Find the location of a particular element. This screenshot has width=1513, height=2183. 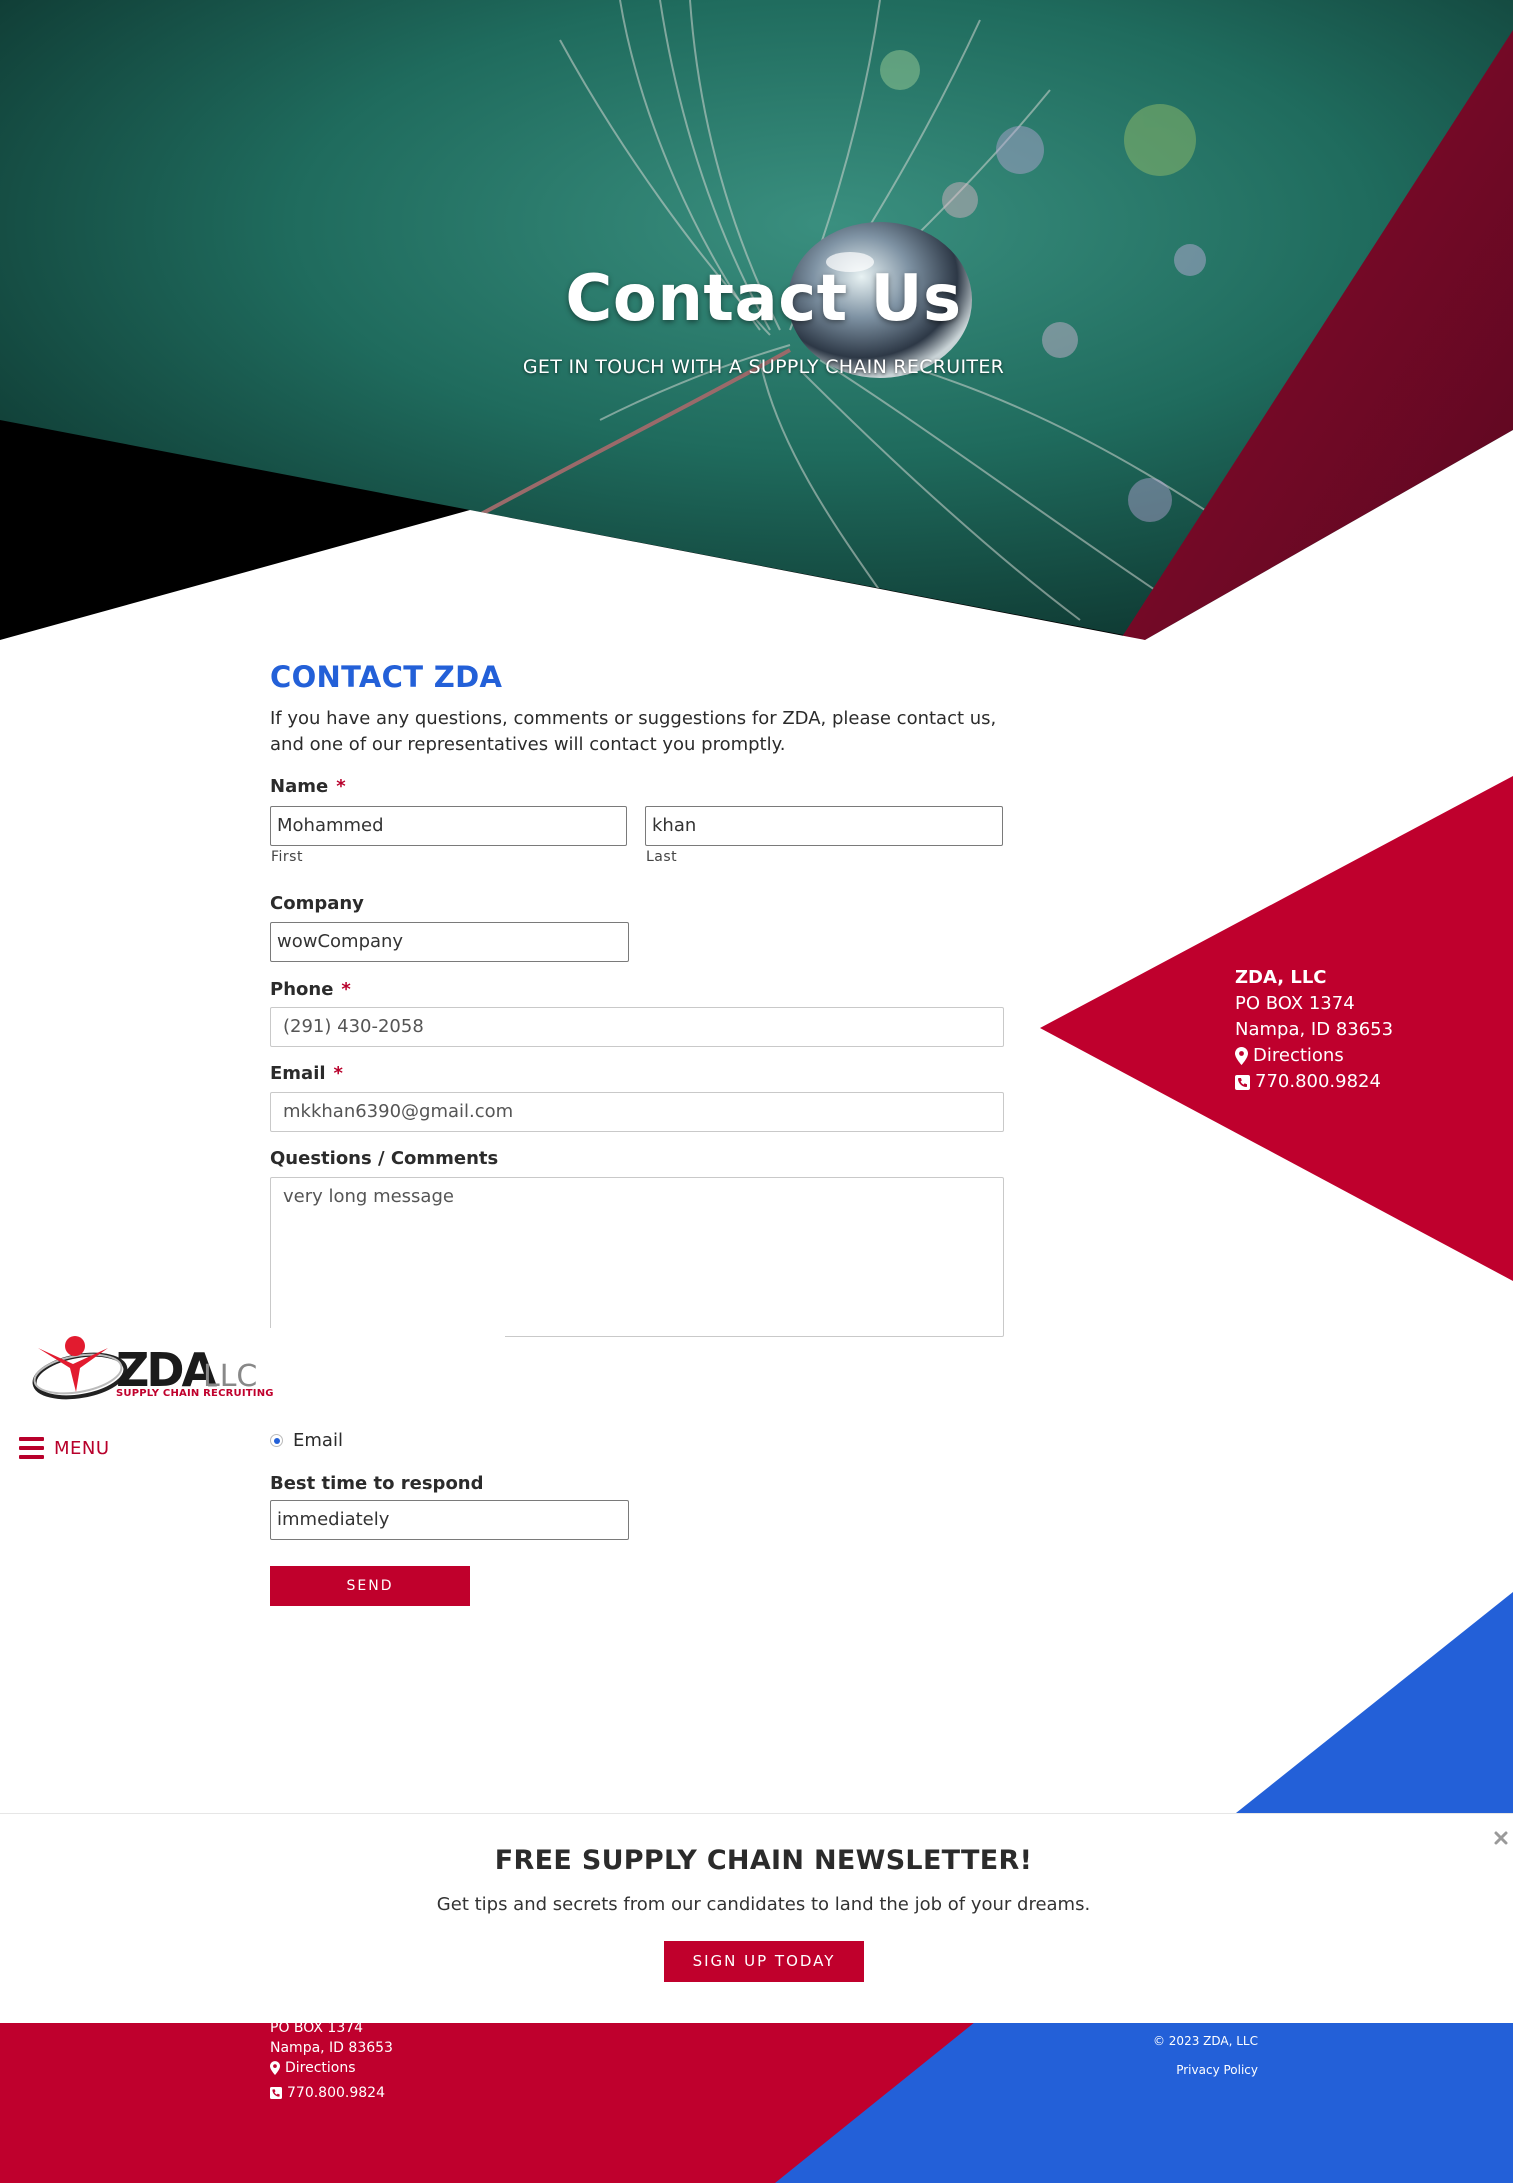

privacy-policy-link: Privacy Policy is located at coordinates (1179, 2070).